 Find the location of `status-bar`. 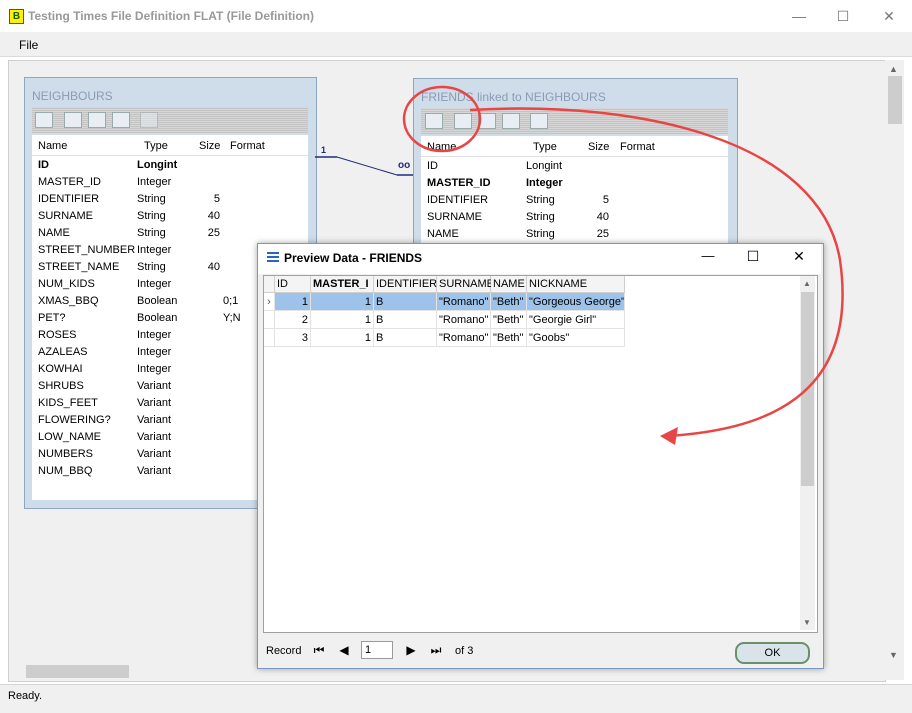

status-bar is located at coordinates (456, 698).